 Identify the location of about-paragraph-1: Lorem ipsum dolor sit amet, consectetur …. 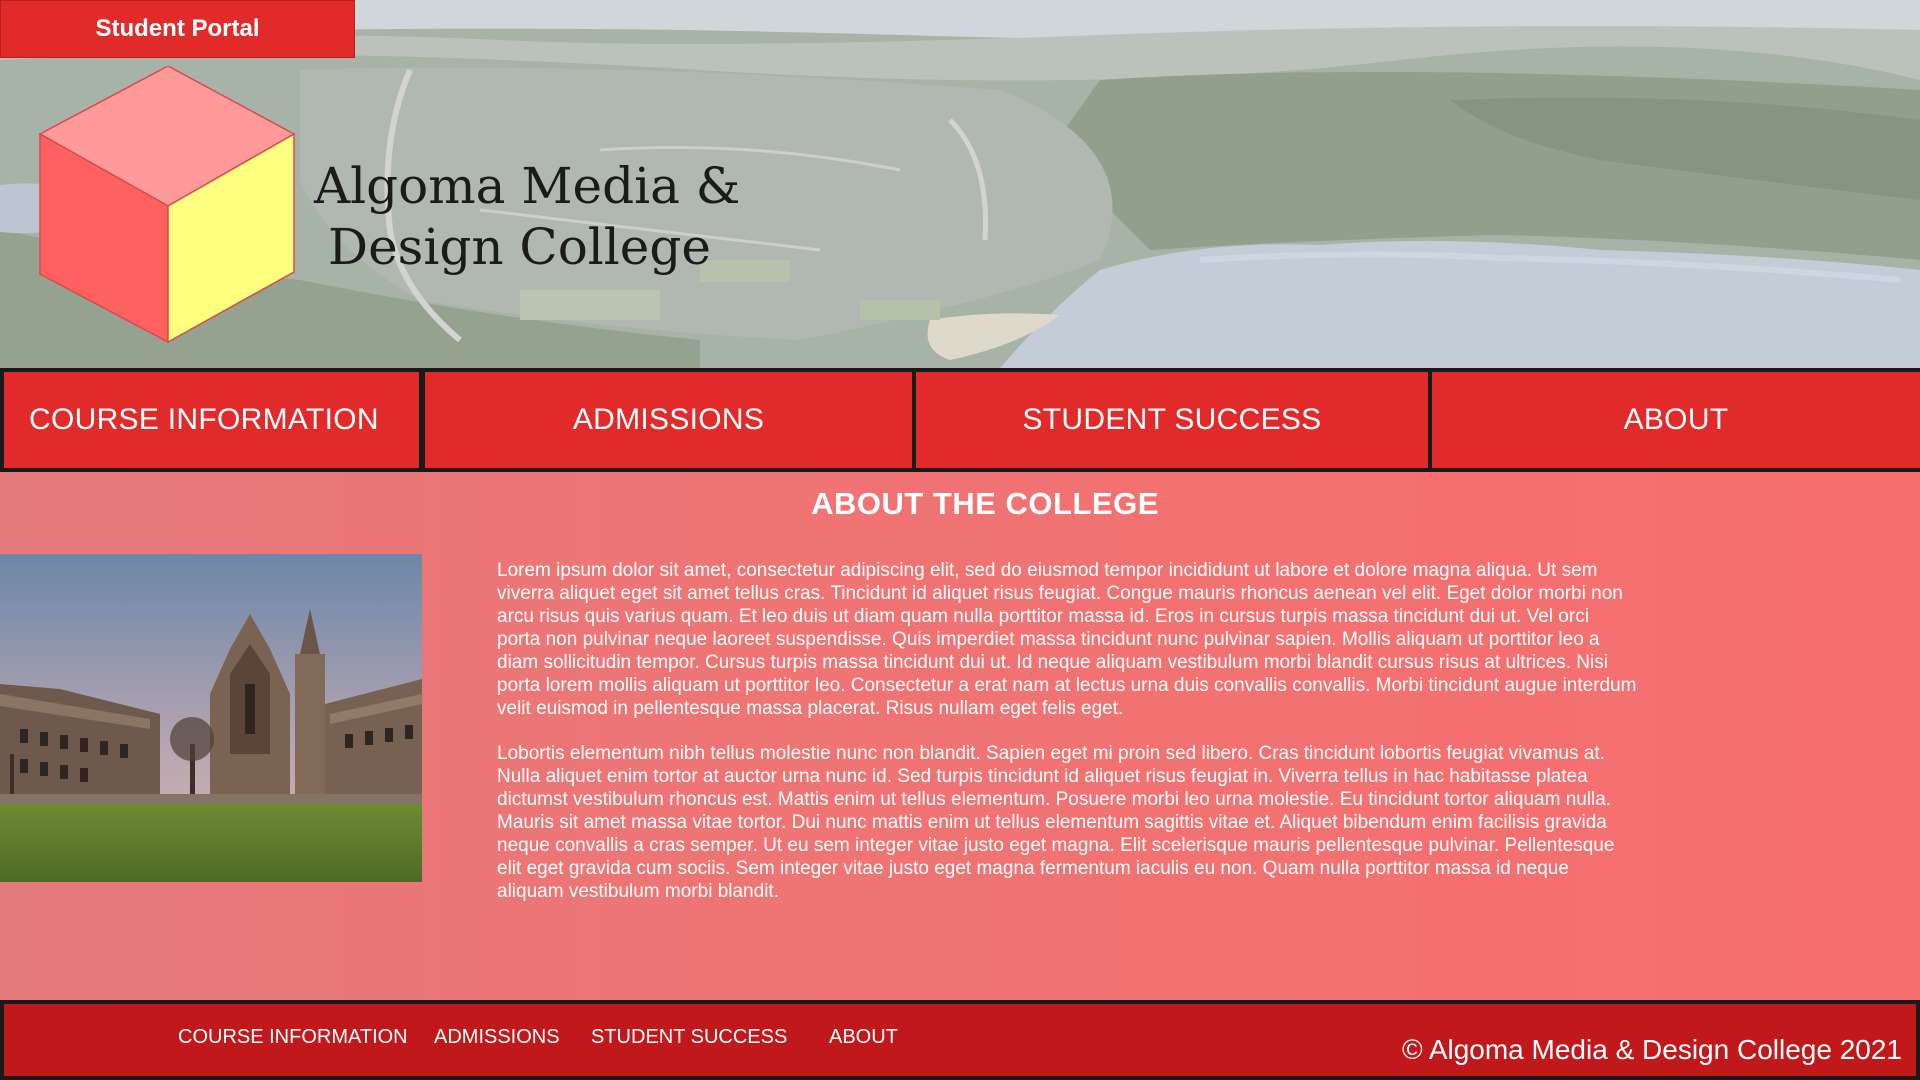
(1067, 639).